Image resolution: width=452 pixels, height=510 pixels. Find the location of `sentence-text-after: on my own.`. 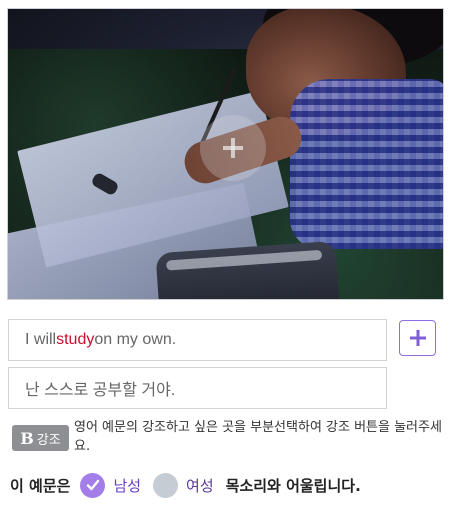

sentence-text-after: on my own. is located at coordinates (135, 339).